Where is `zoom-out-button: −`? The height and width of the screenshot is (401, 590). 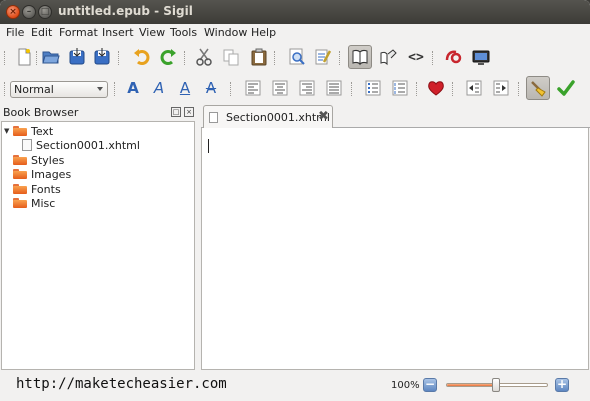
zoom-out-button: − is located at coordinates (430, 385).